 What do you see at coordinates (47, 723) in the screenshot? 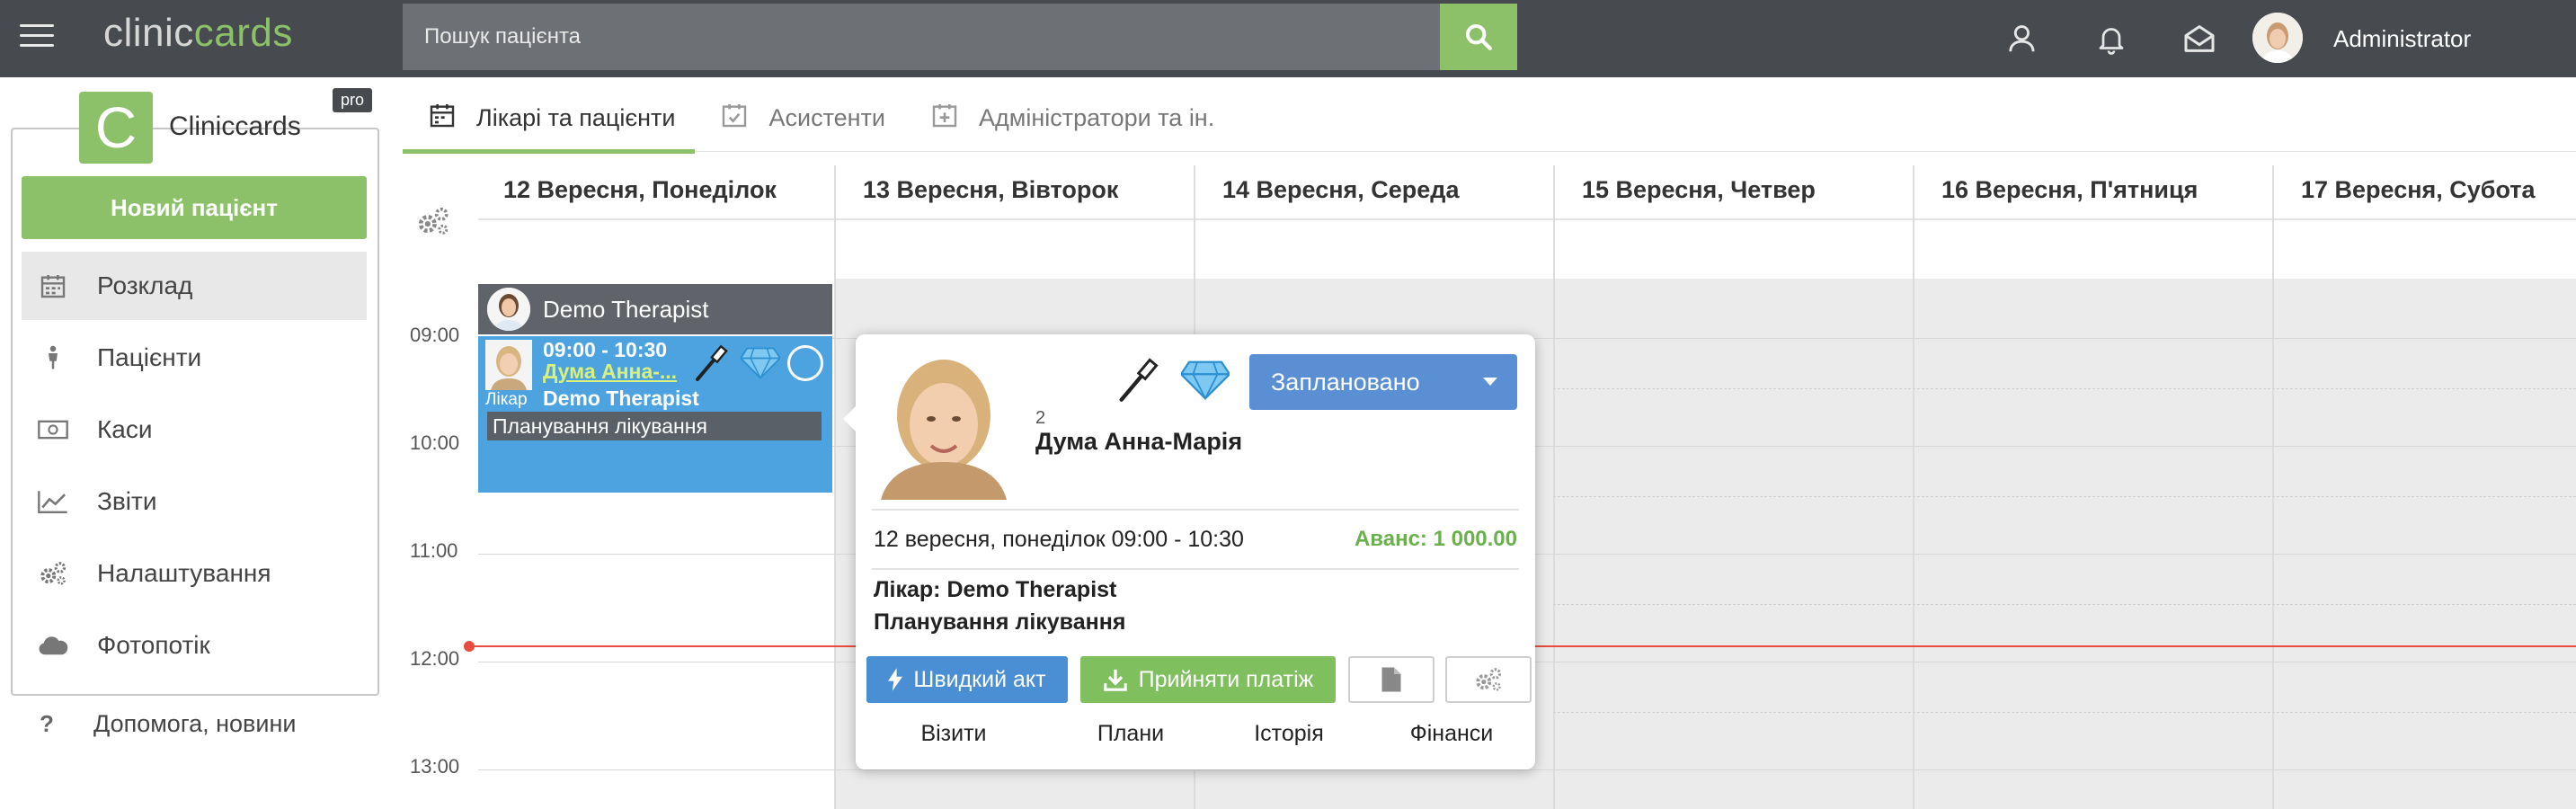
I see `question-icon: ?` at bounding box center [47, 723].